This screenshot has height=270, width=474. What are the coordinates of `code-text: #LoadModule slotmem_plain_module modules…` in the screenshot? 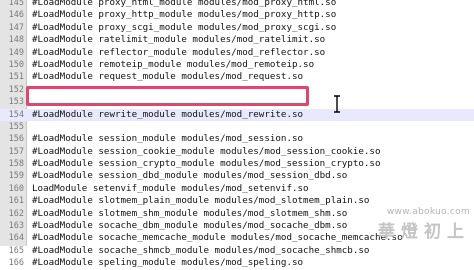 It's located at (200, 201).